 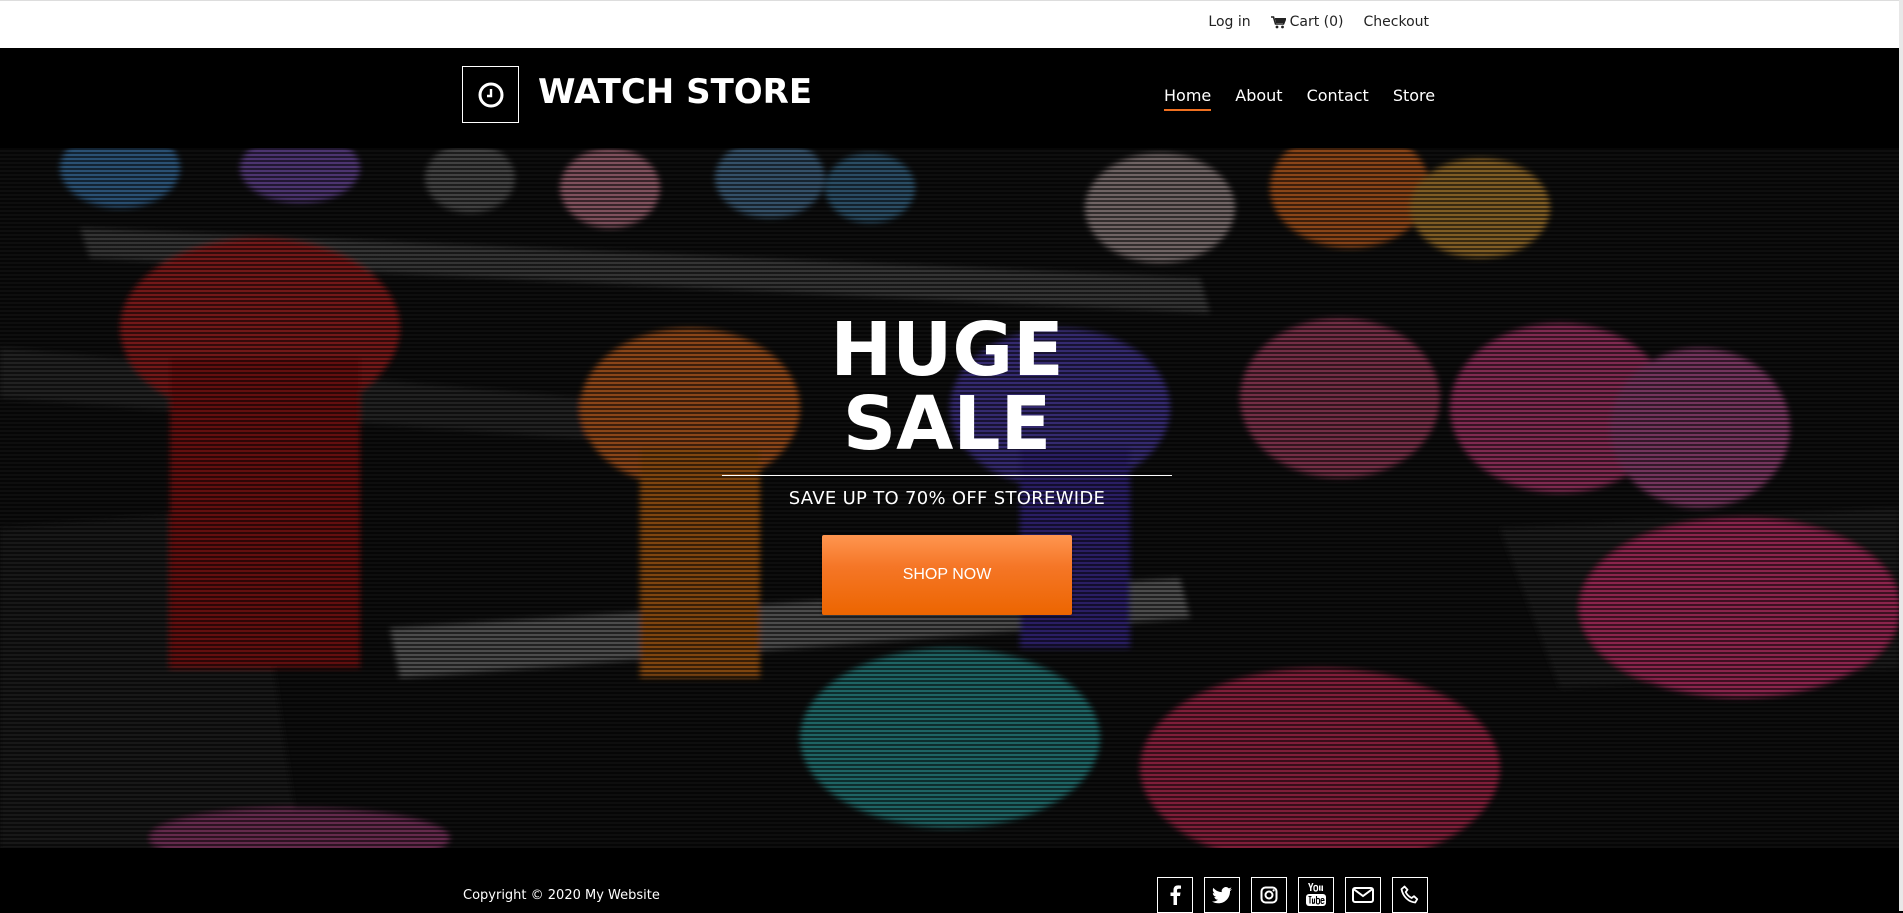 I want to click on utility-links: Log in Cart (0) Checkout, so click(x=1318, y=22).